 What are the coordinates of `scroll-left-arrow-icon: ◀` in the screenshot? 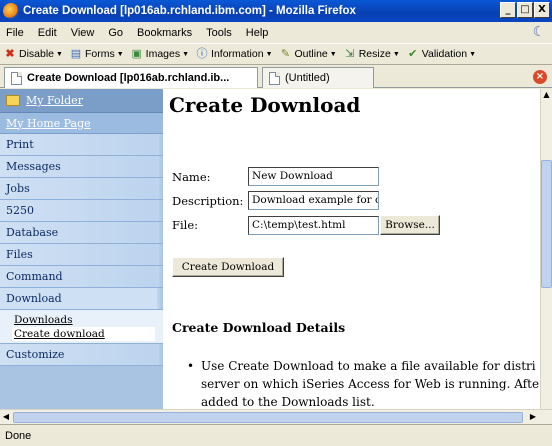 It's located at (6, 417).